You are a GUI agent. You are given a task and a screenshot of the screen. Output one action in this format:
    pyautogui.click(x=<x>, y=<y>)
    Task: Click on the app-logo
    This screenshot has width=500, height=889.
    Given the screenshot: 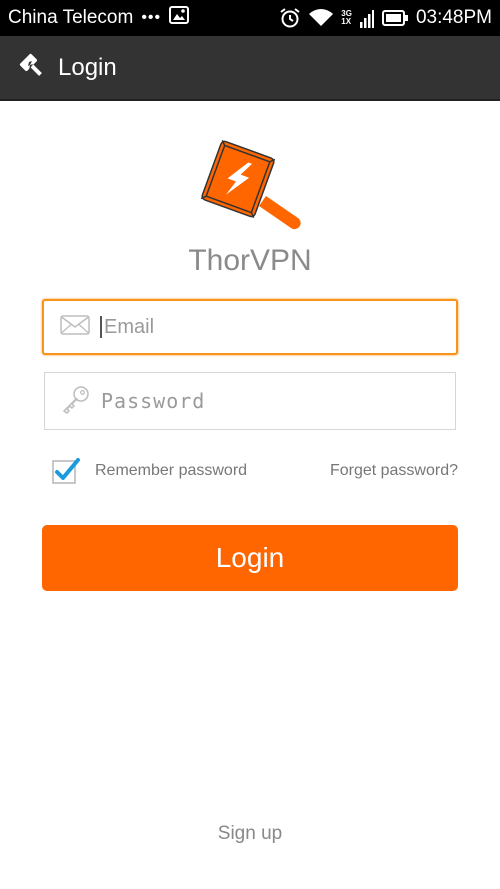 What is the action you would take?
    pyautogui.click(x=252, y=185)
    